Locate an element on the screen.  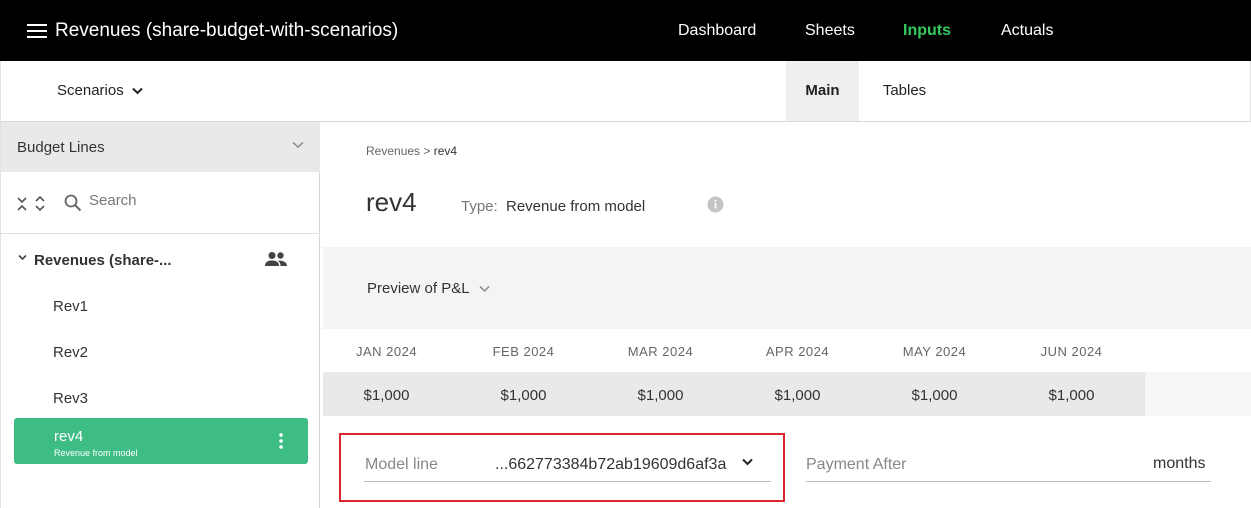
payment-after-input is located at coordinates (971, 465).